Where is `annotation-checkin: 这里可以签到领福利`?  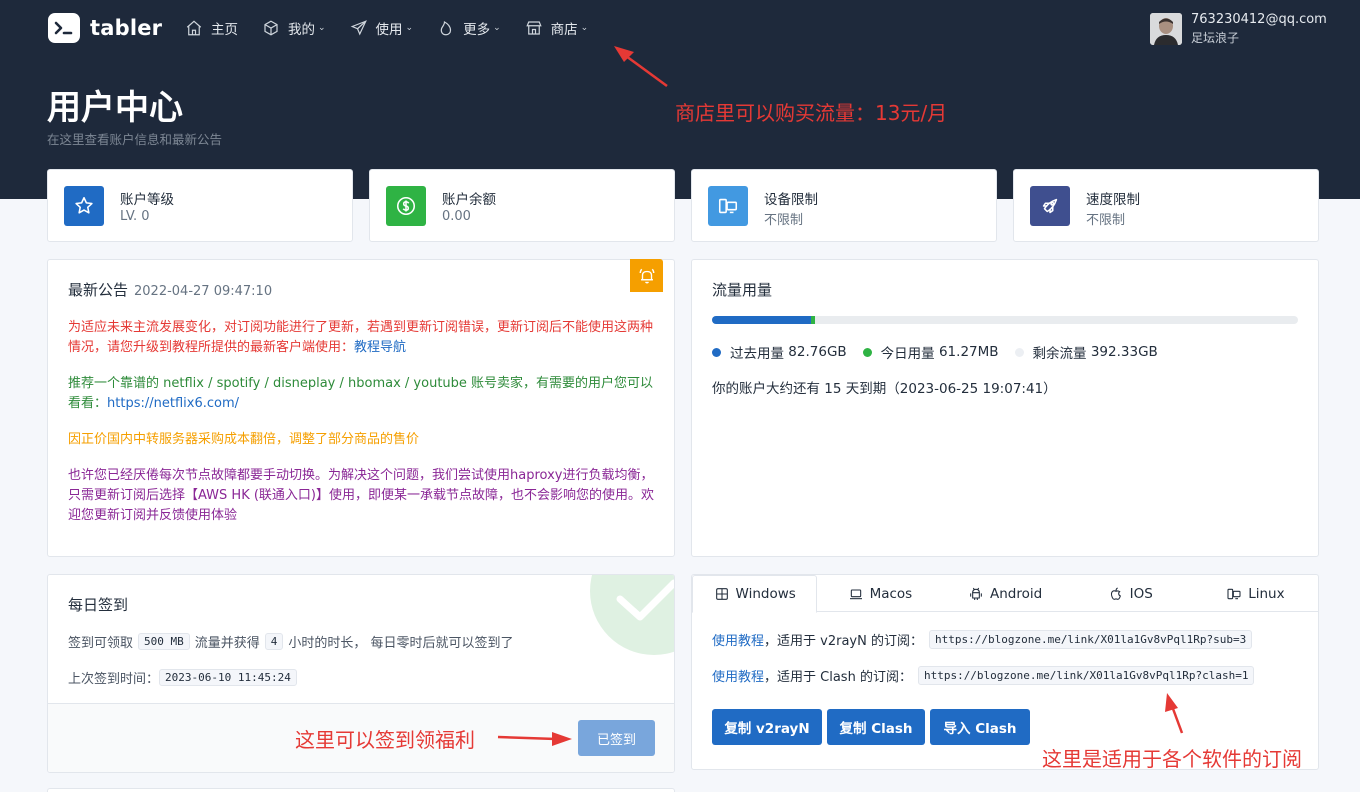
annotation-checkin: 这里可以签到领福利 is located at coordinates (385, 740).